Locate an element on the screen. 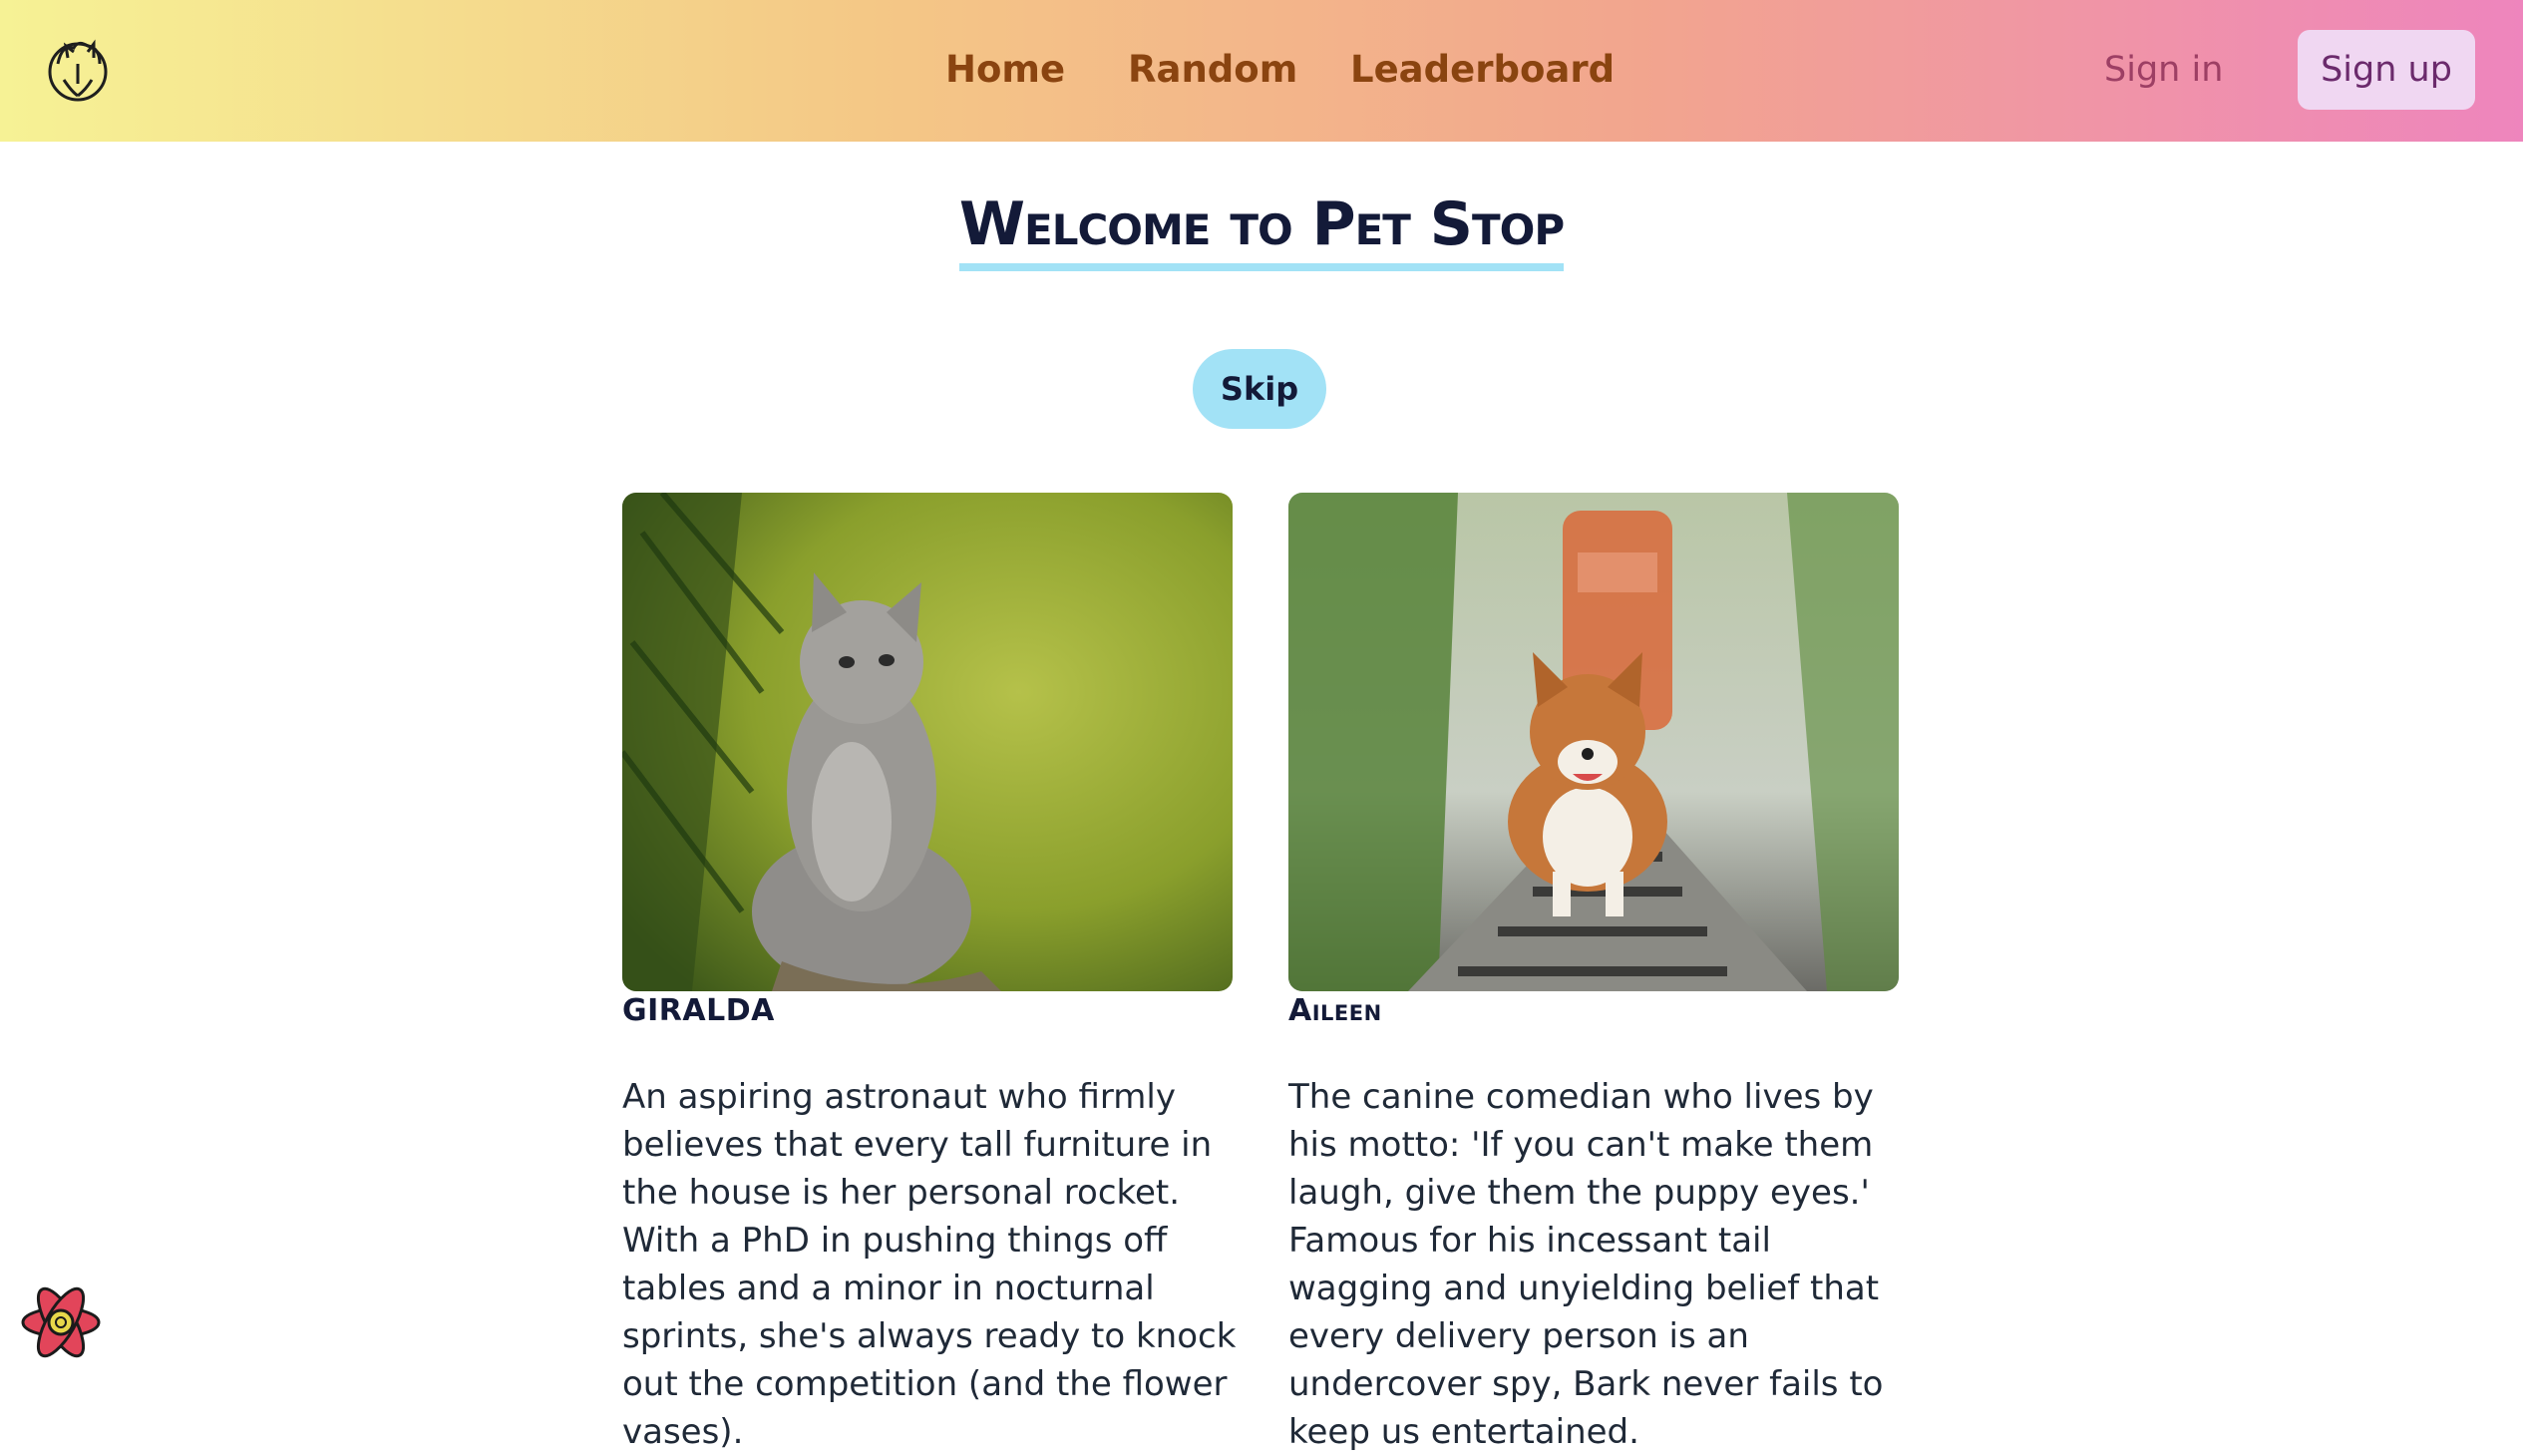  pet-image-giralda is located at coordinates (927, 742).